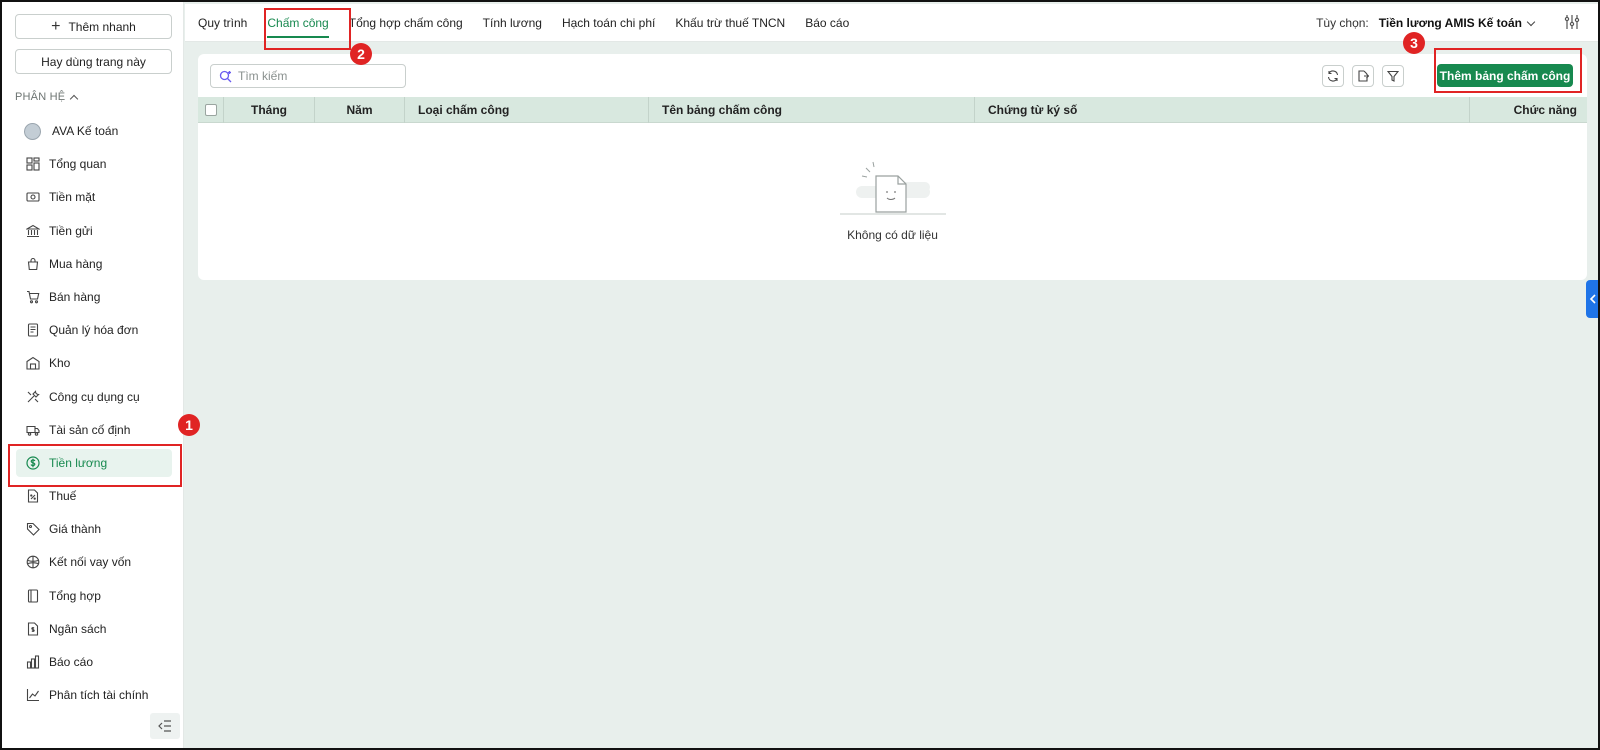 This screenshot has width=1600, height=750. Describe the element at coordinates (90, 562) in the screenshot. I see `sidebar-item-label: Kết nối vay vốn` at that location.